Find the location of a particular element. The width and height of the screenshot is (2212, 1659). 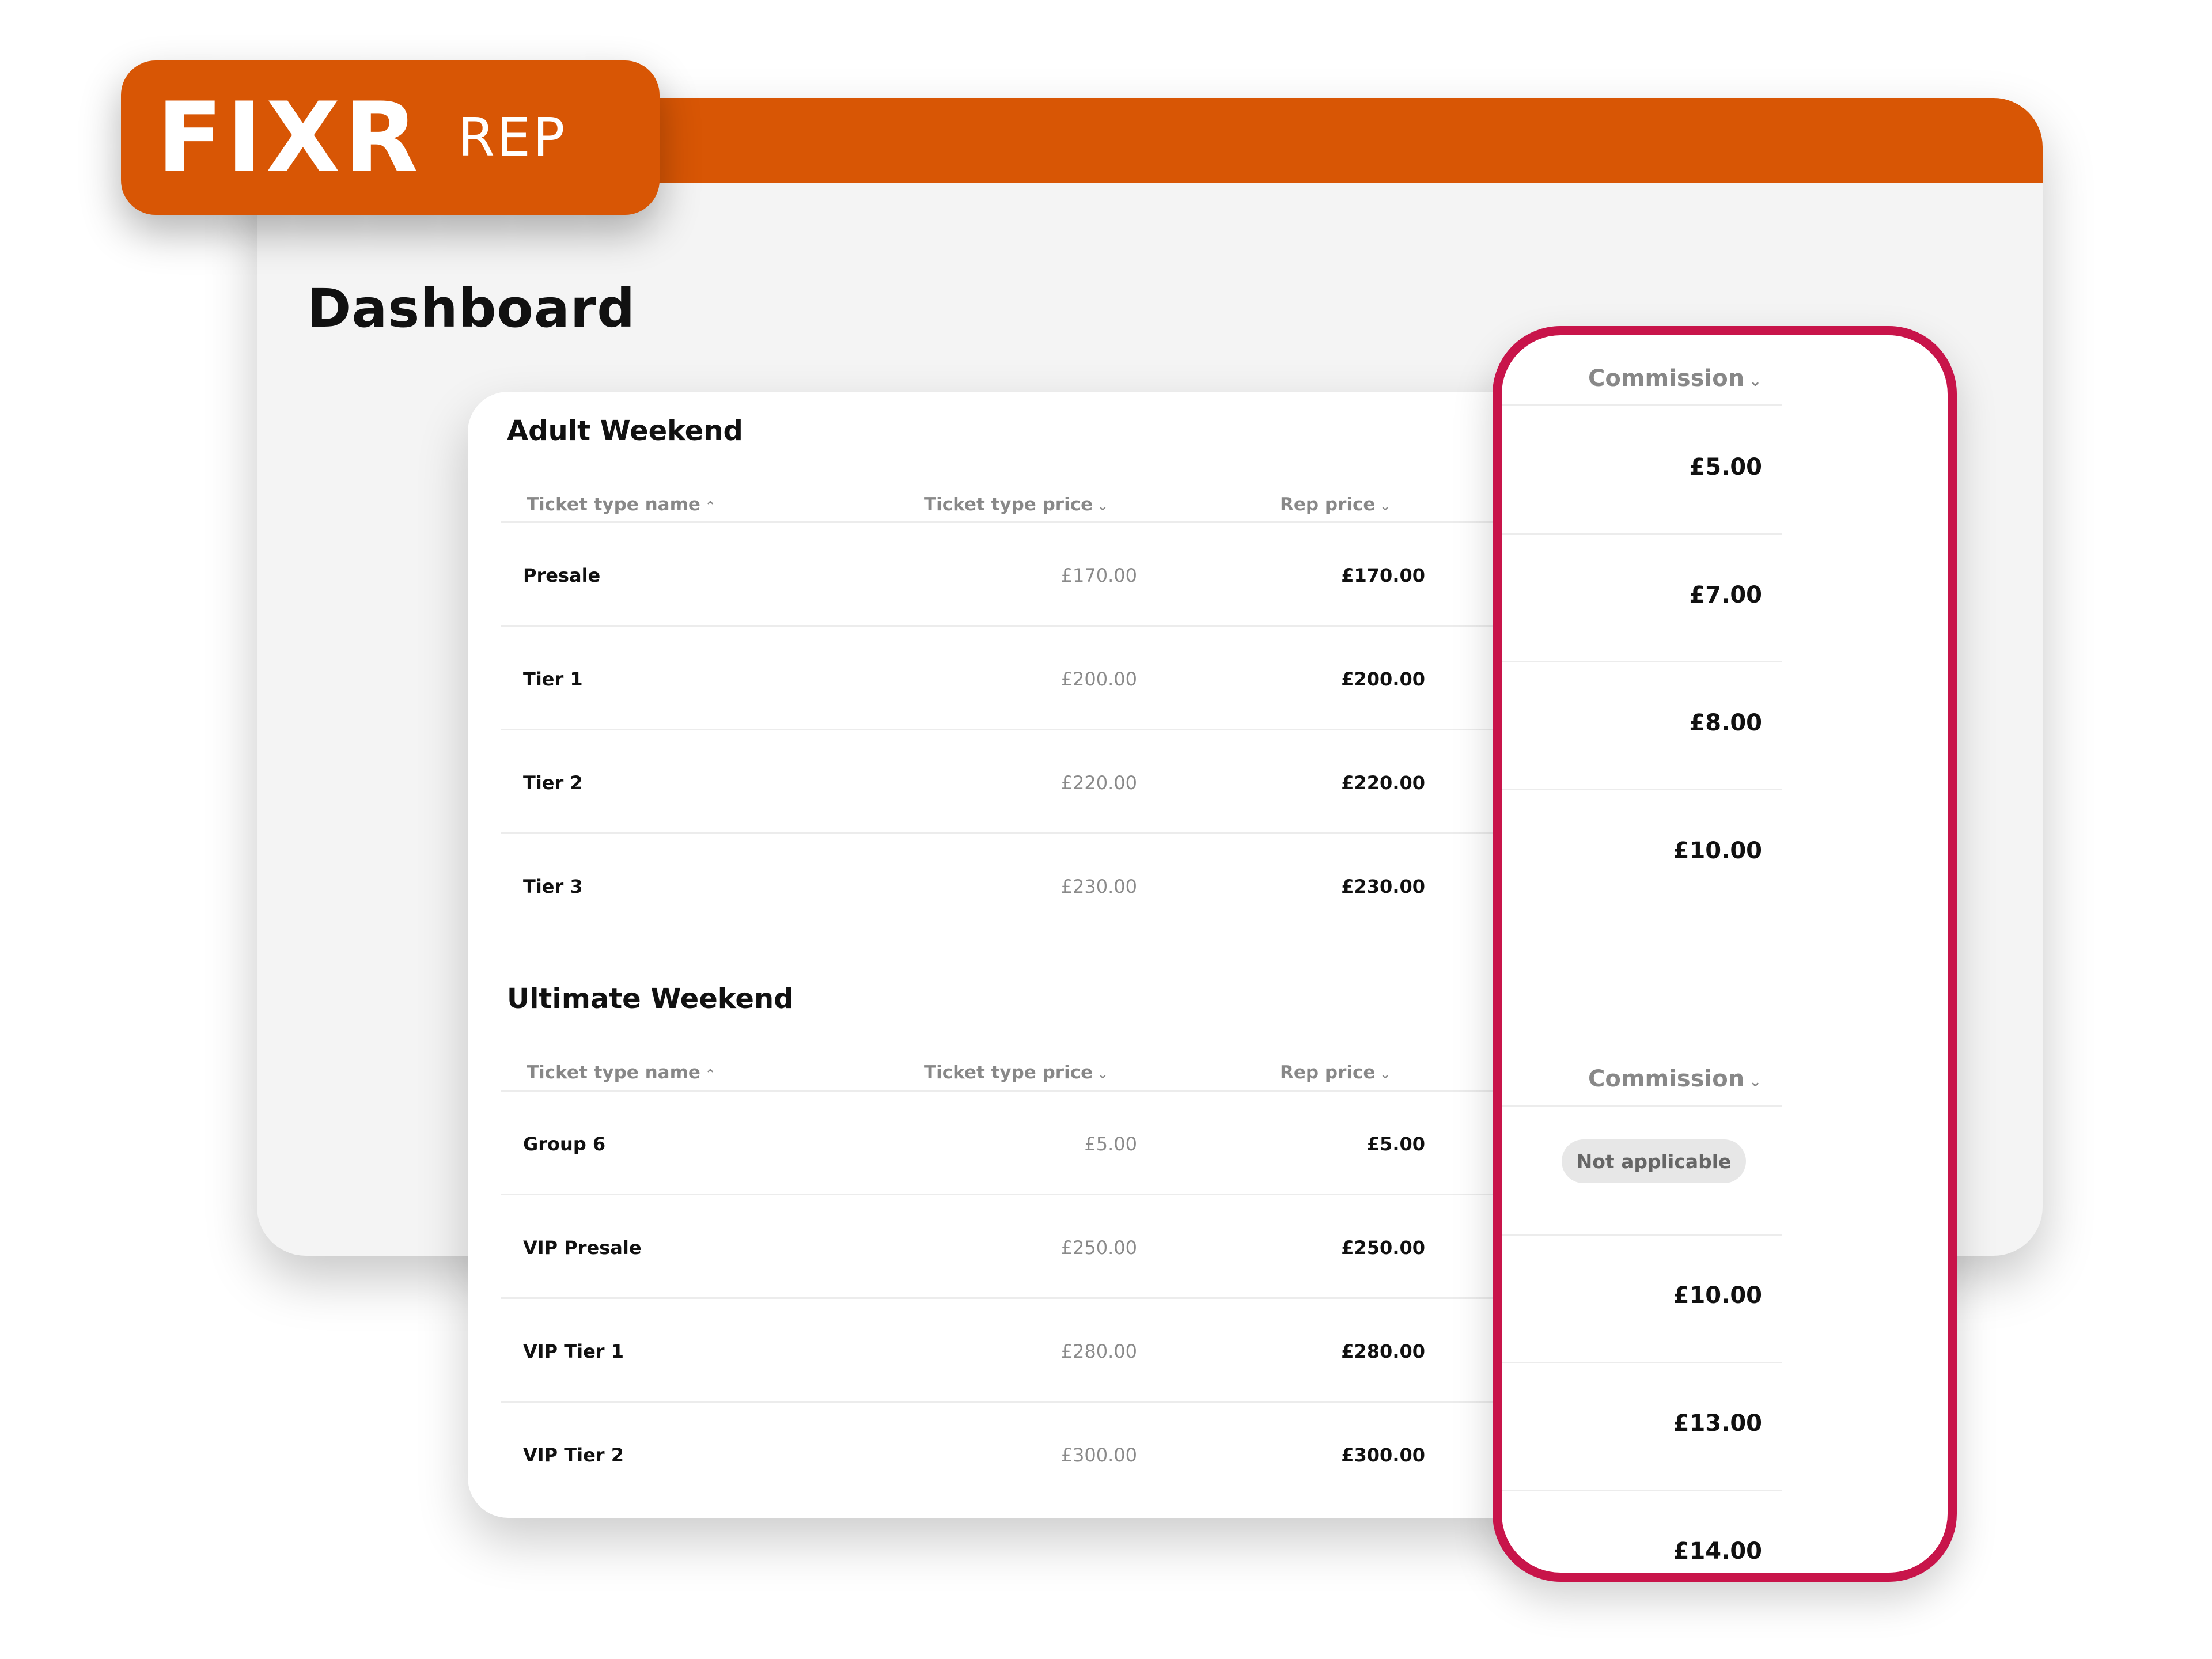

commission-value-vip-tier-2: £14.00 is located at coordinates (1717, 1551).